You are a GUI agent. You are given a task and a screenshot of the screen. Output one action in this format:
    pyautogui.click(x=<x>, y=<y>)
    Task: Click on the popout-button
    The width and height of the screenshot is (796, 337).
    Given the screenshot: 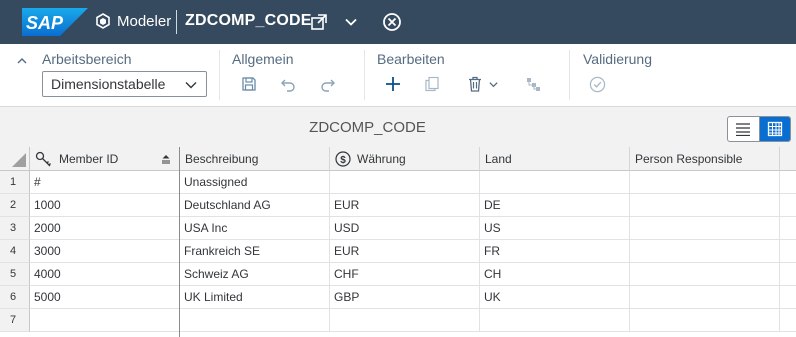 What is the action you would take?
    pyautogui.click(x=319, y=22)
    